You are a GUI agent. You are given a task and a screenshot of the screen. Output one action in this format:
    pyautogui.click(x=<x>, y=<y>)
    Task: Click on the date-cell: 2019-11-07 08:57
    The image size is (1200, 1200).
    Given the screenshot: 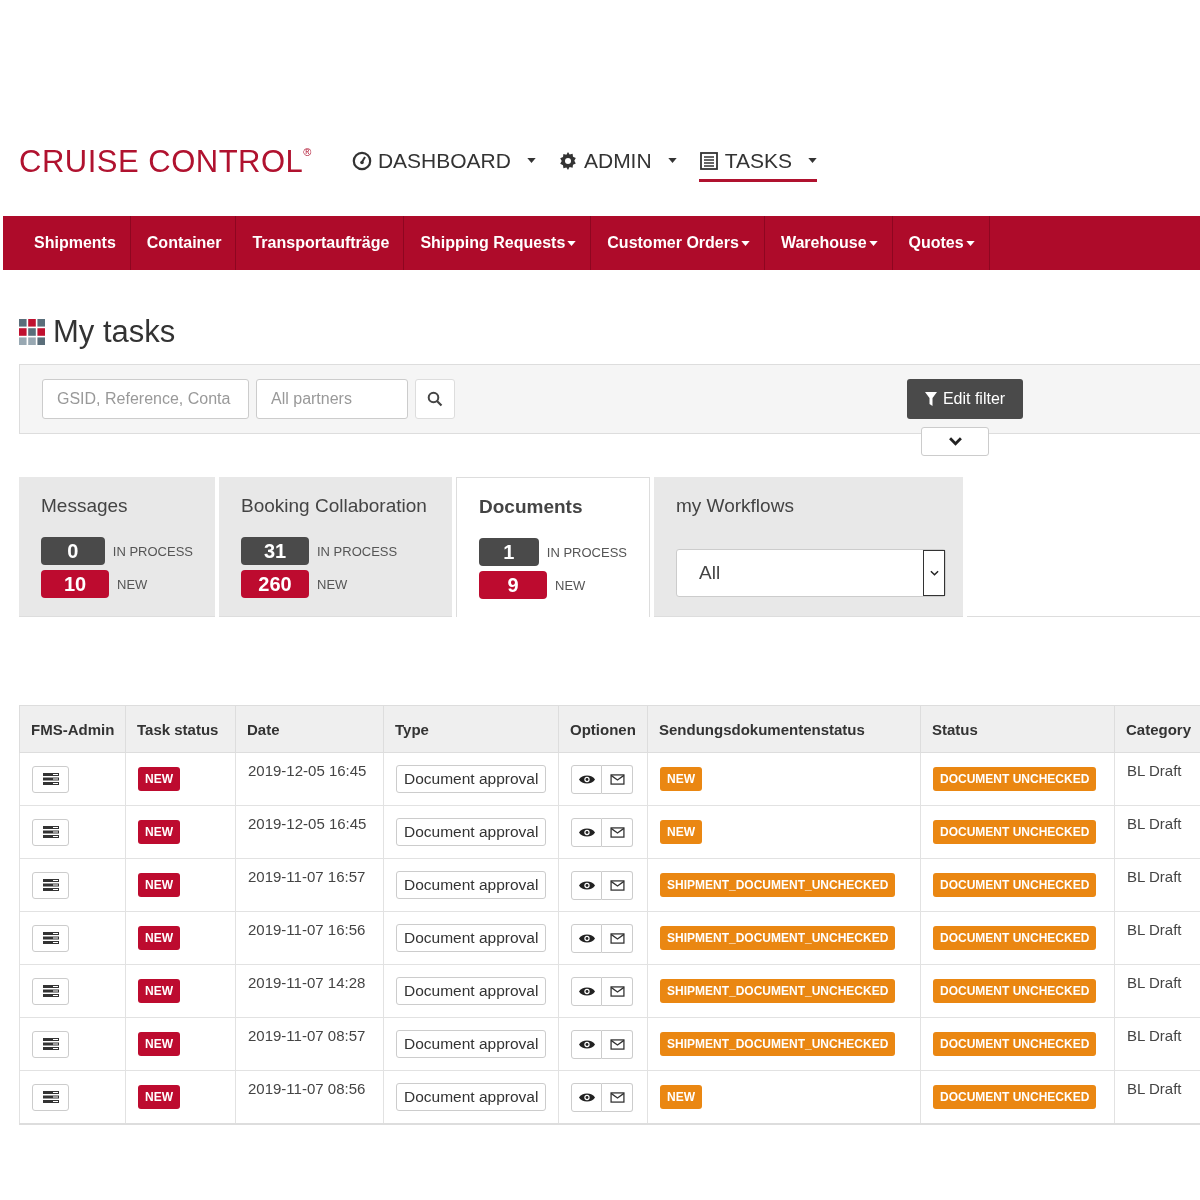 What is the action you would take?
    pyautogui.click(x=309, y=1044)
    